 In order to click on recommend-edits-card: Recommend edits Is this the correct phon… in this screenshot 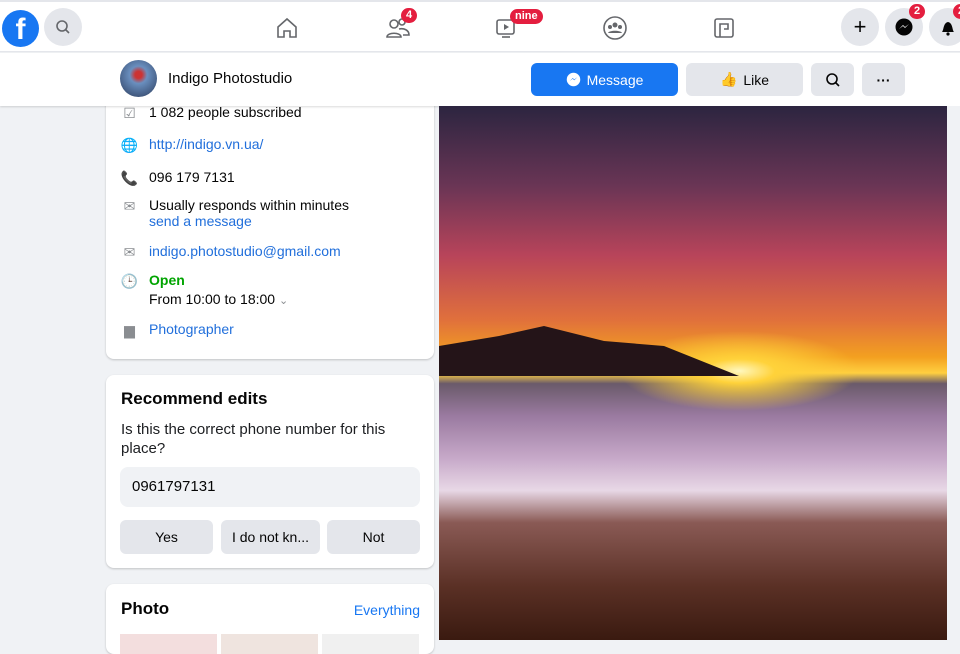, I will do `click(270, 471)`.